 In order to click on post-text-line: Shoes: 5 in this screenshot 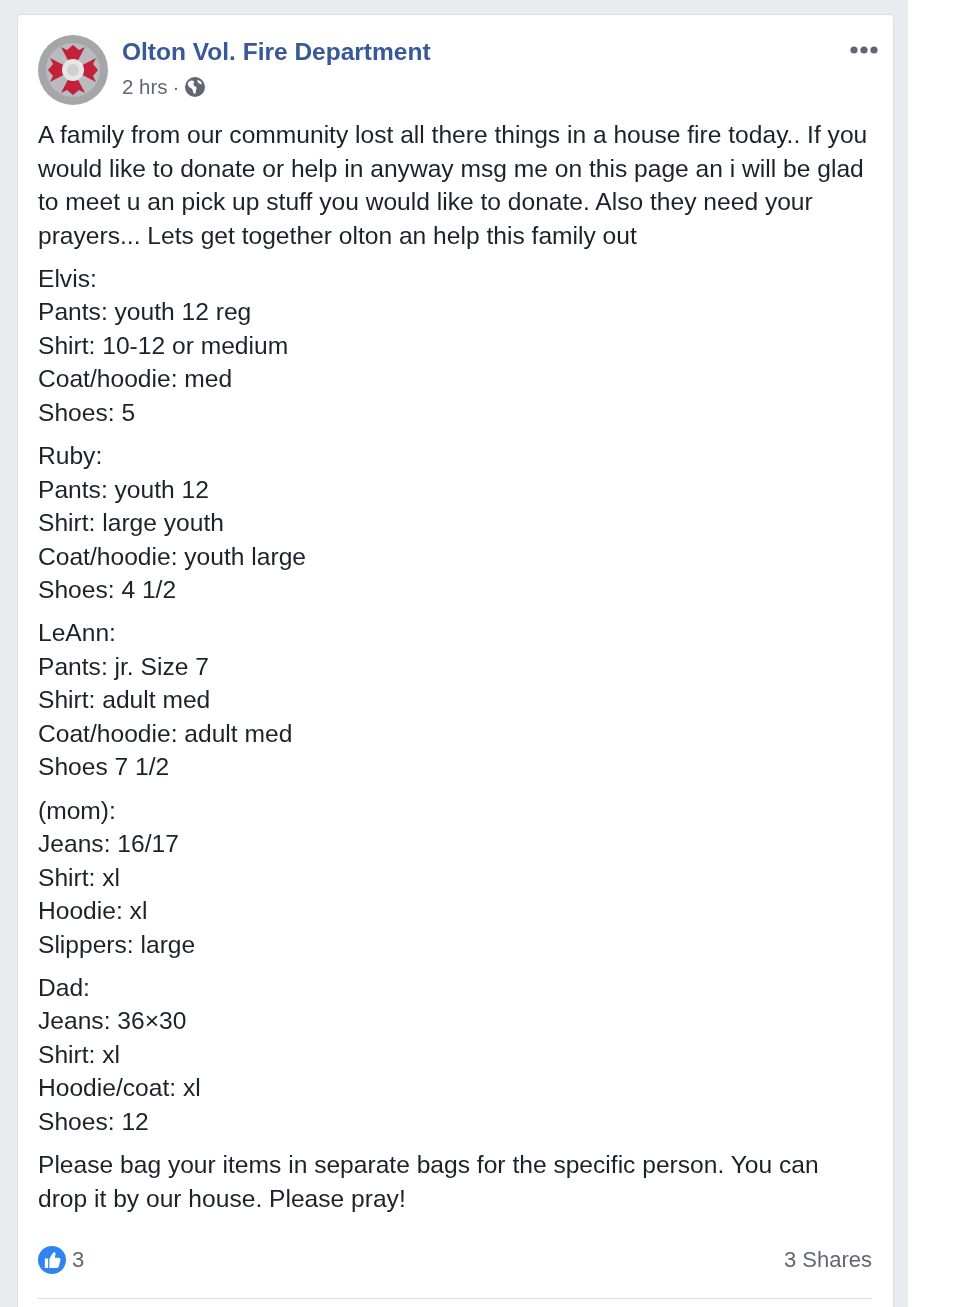, I will do `click(87, 412)`.